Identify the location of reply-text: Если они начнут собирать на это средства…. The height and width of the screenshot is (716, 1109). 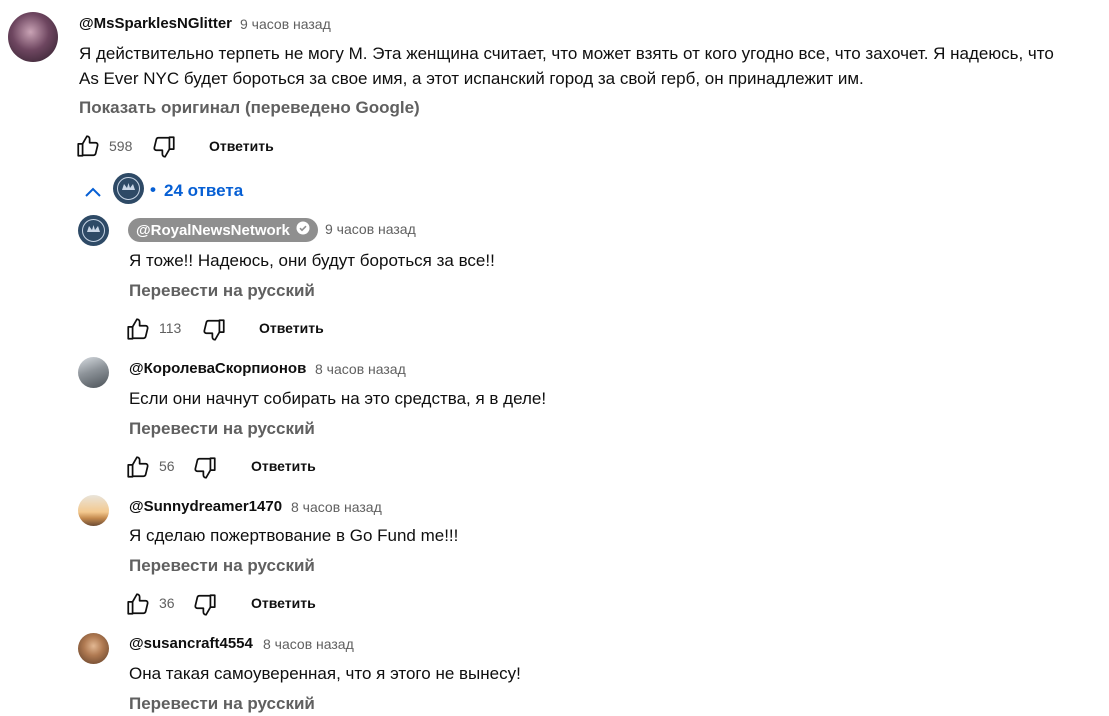
(338, 398).